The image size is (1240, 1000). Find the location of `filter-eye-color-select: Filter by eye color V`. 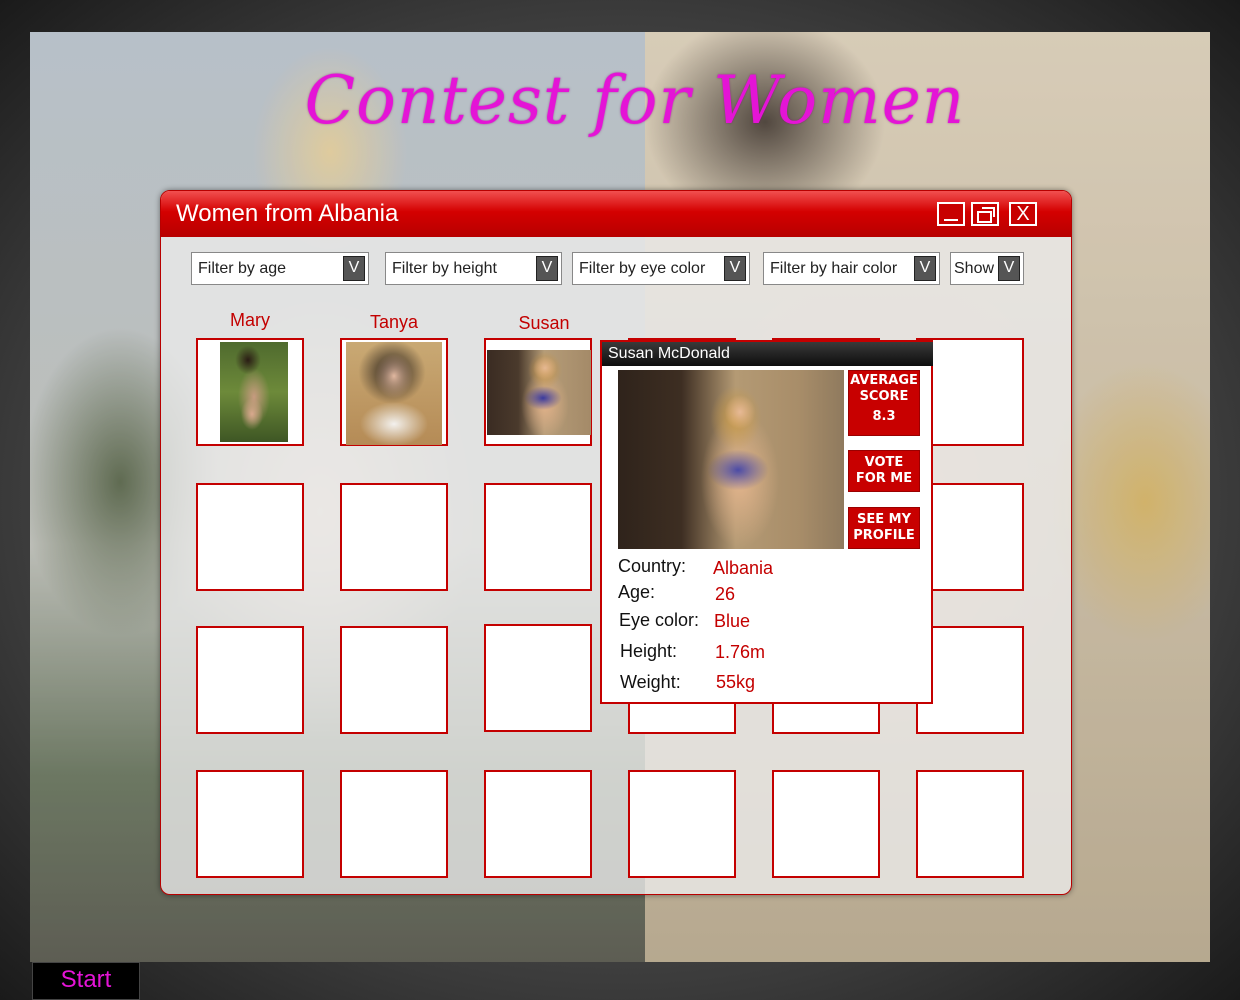

filter-eye-color-select: Filter by eye color V is located at coordinates (661, 268).